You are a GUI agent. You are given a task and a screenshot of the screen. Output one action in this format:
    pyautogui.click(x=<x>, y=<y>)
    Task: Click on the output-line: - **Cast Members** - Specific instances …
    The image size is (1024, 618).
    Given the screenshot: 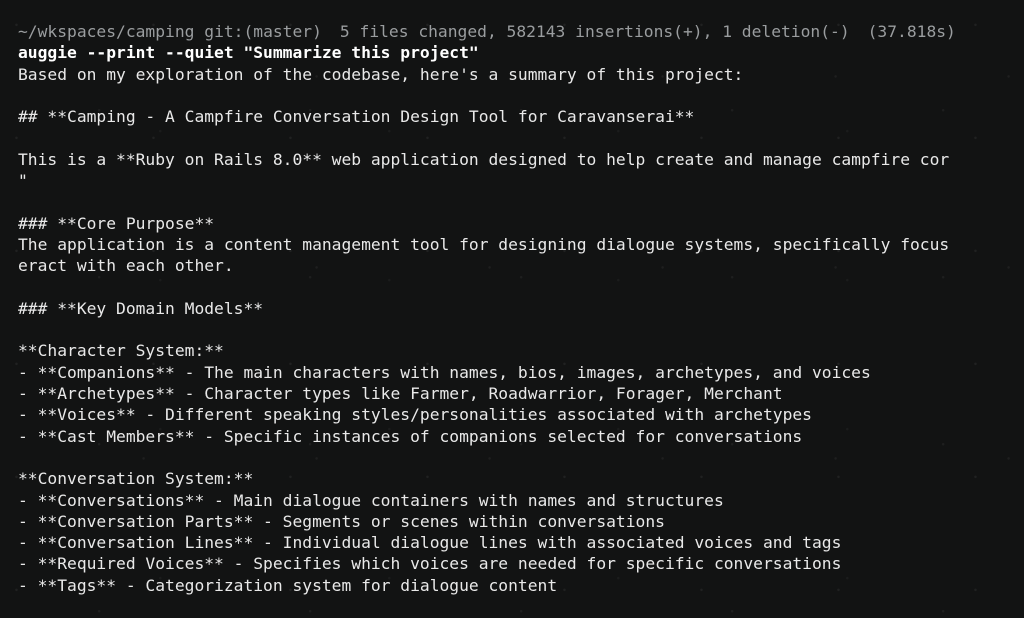 What is the action you would take?
    pyautogui.click(x=410, y=436)
    